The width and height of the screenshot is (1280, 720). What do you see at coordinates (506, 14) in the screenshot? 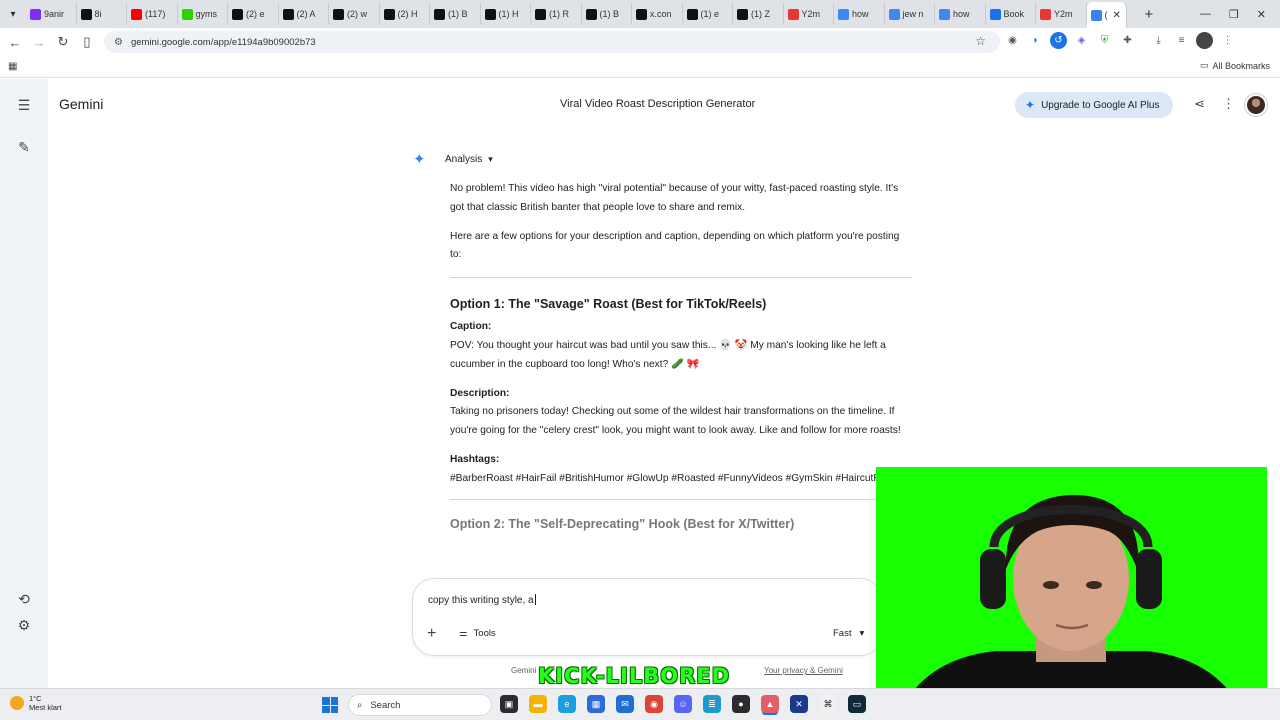
I see `browser-tab: (1) H` at bounding box center [506, 14].